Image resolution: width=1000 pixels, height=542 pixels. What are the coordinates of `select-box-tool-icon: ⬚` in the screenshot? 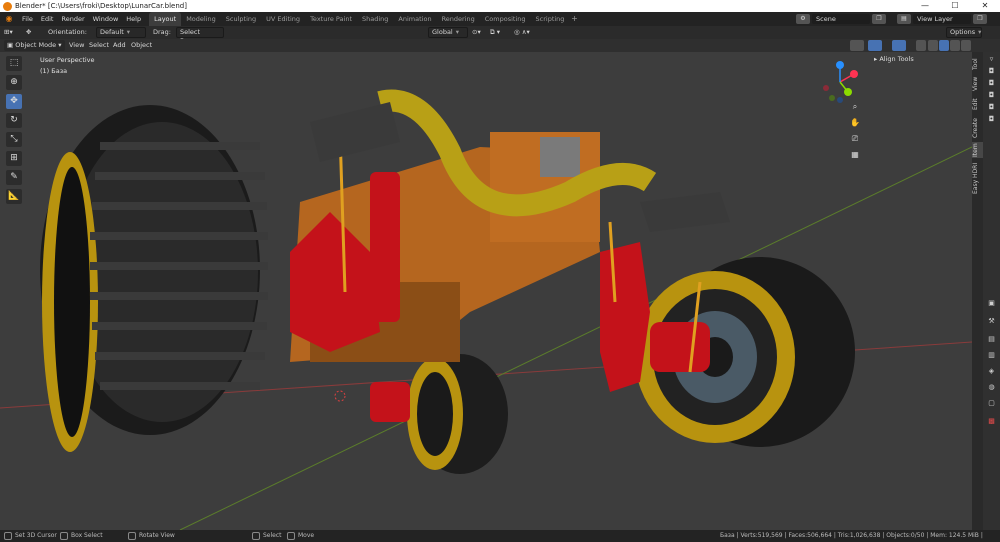 It's located at (14, 63).